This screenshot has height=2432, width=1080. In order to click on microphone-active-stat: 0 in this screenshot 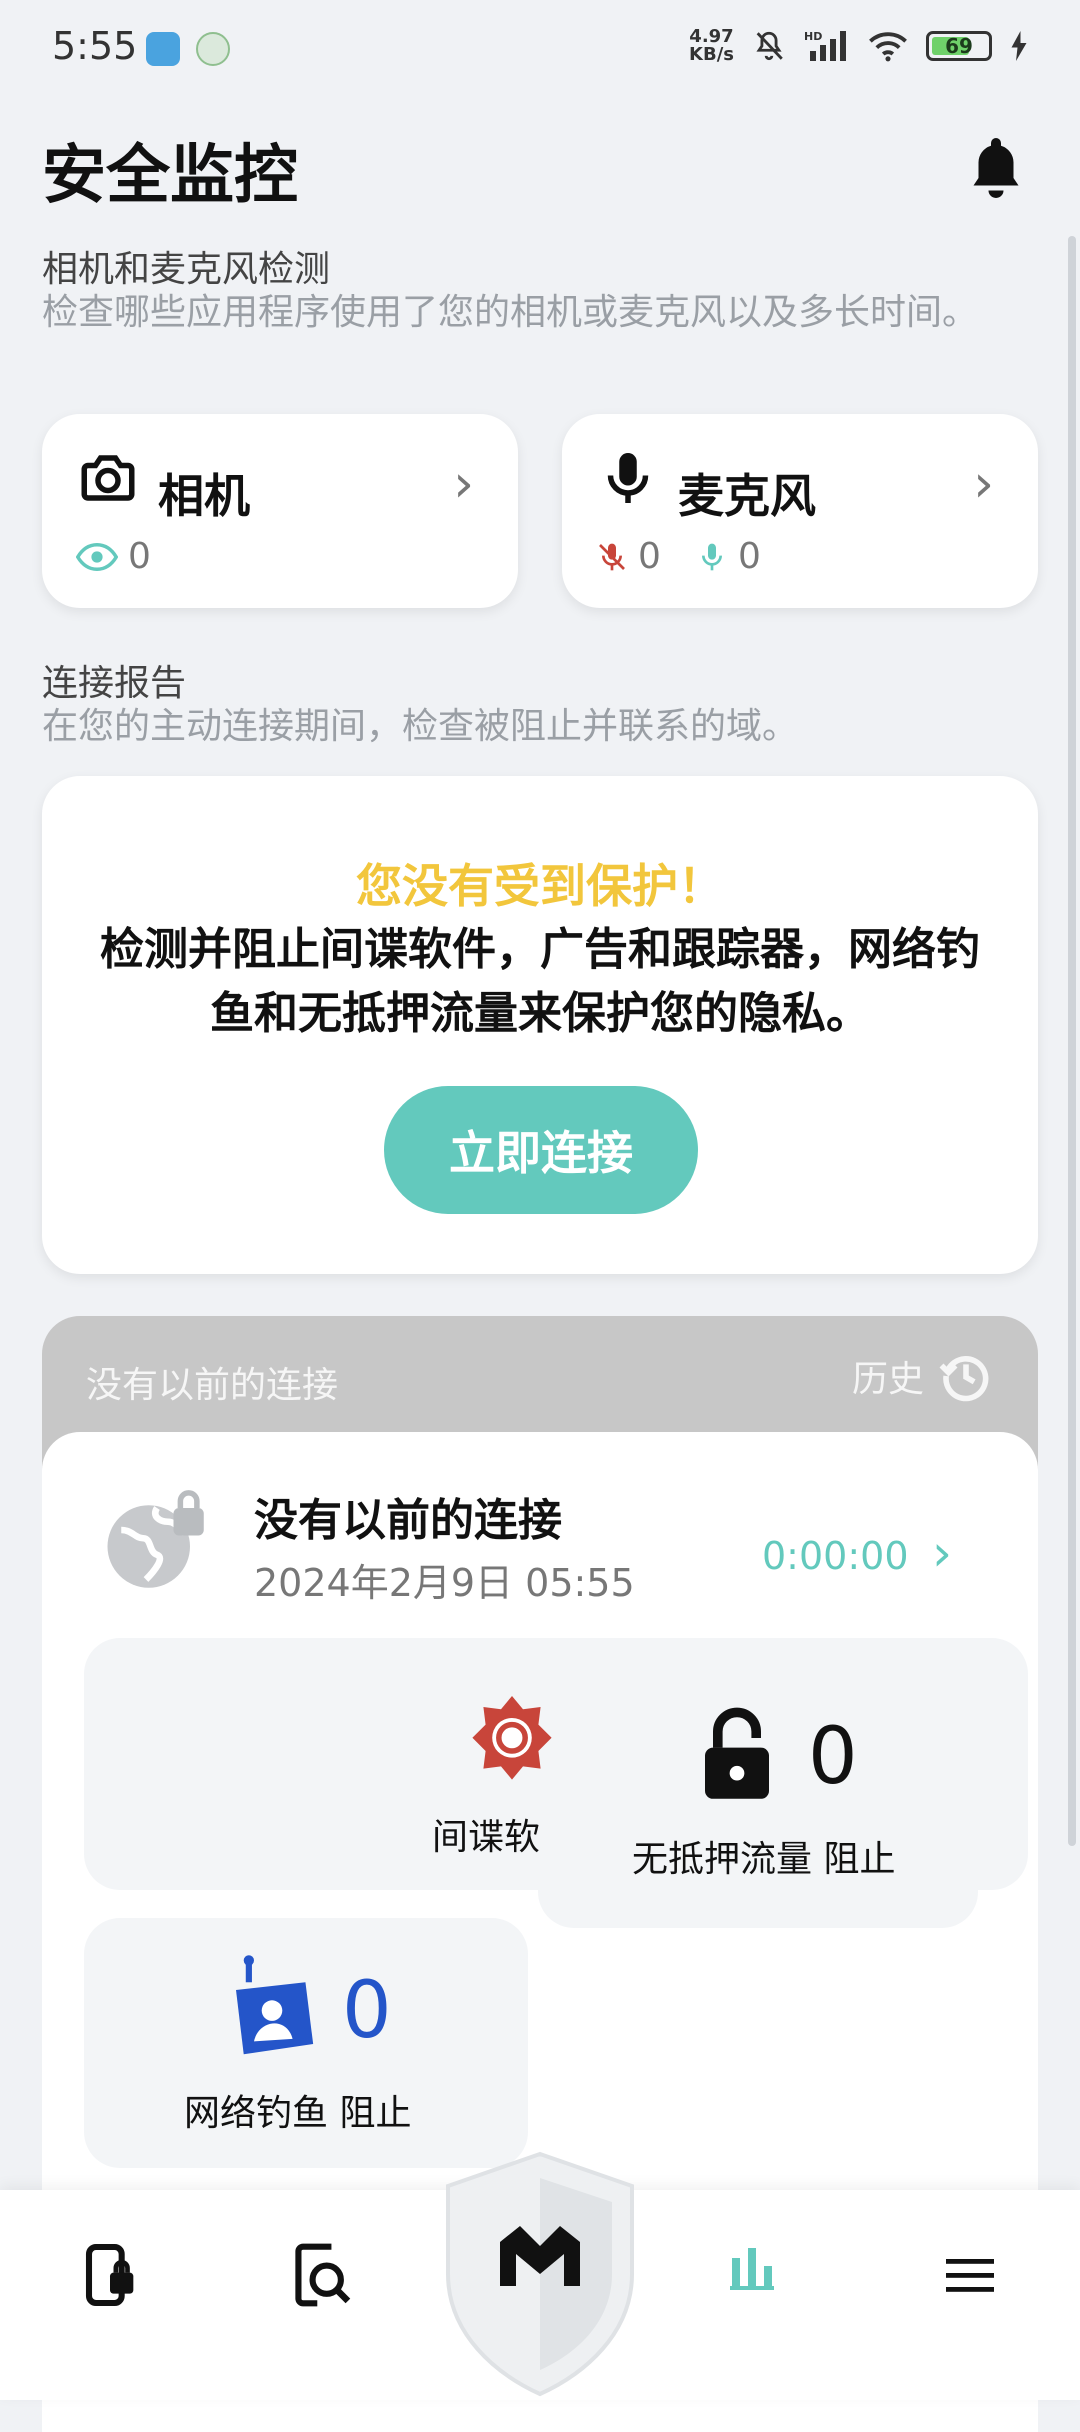, I will do `click(728, 556)`.